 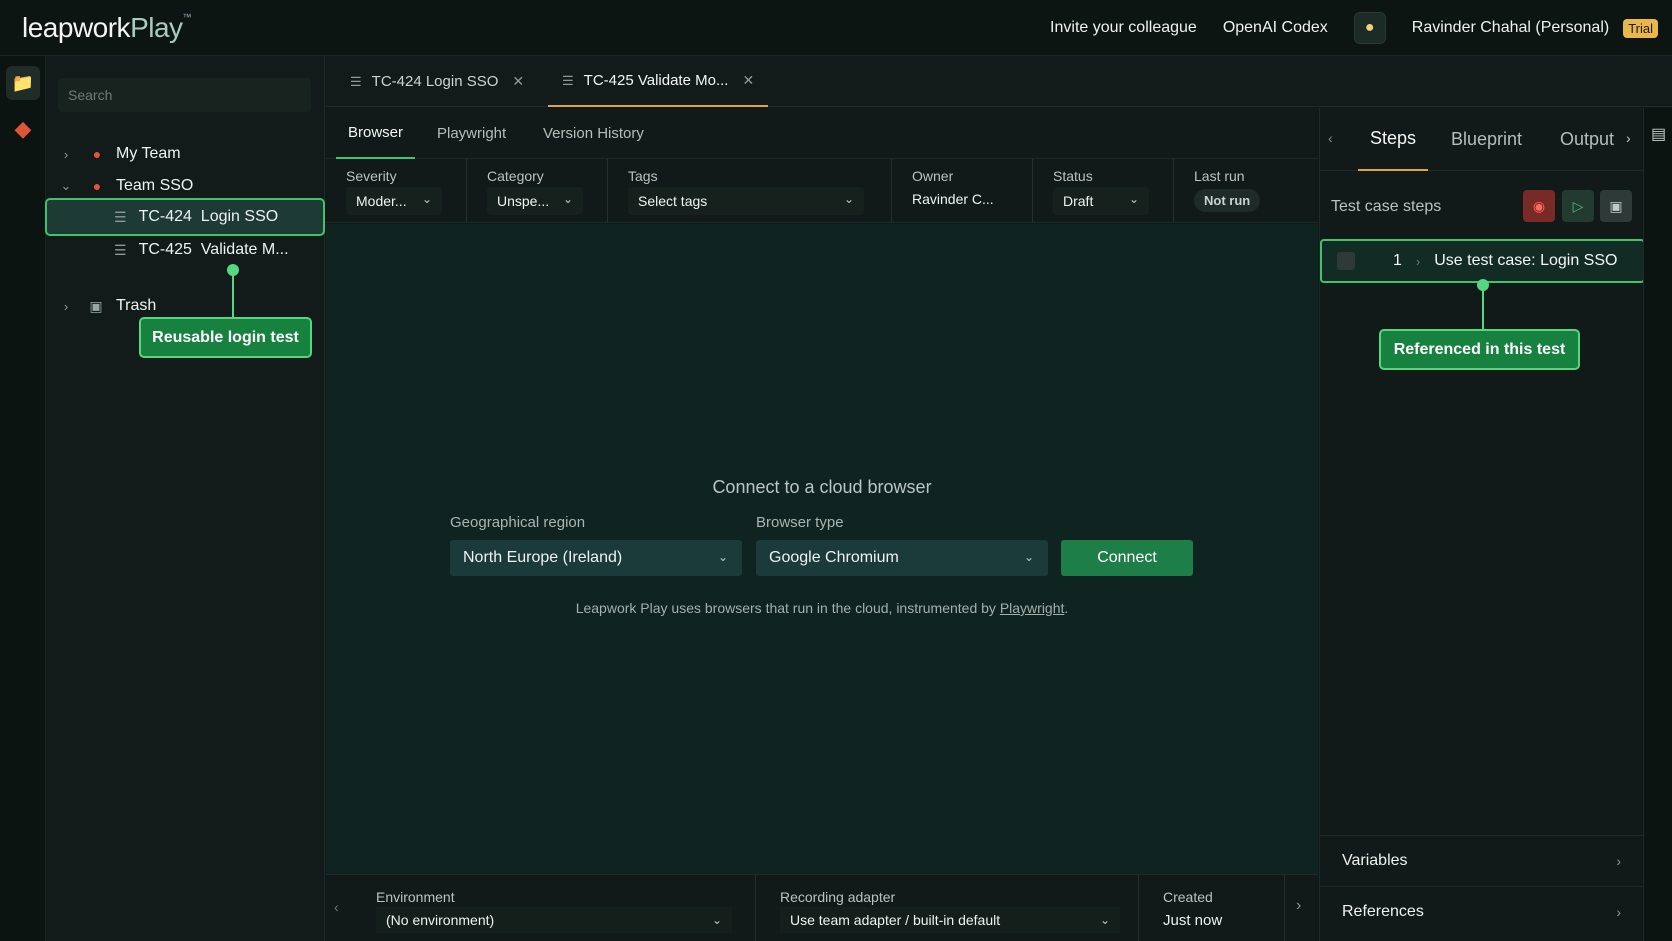 What do you see at coordinates (658, 81) in the screenshot?
I see `tab-tc-425: ☰ TC-425 Validate Mo... ✕` at bounding box center [658, 81].